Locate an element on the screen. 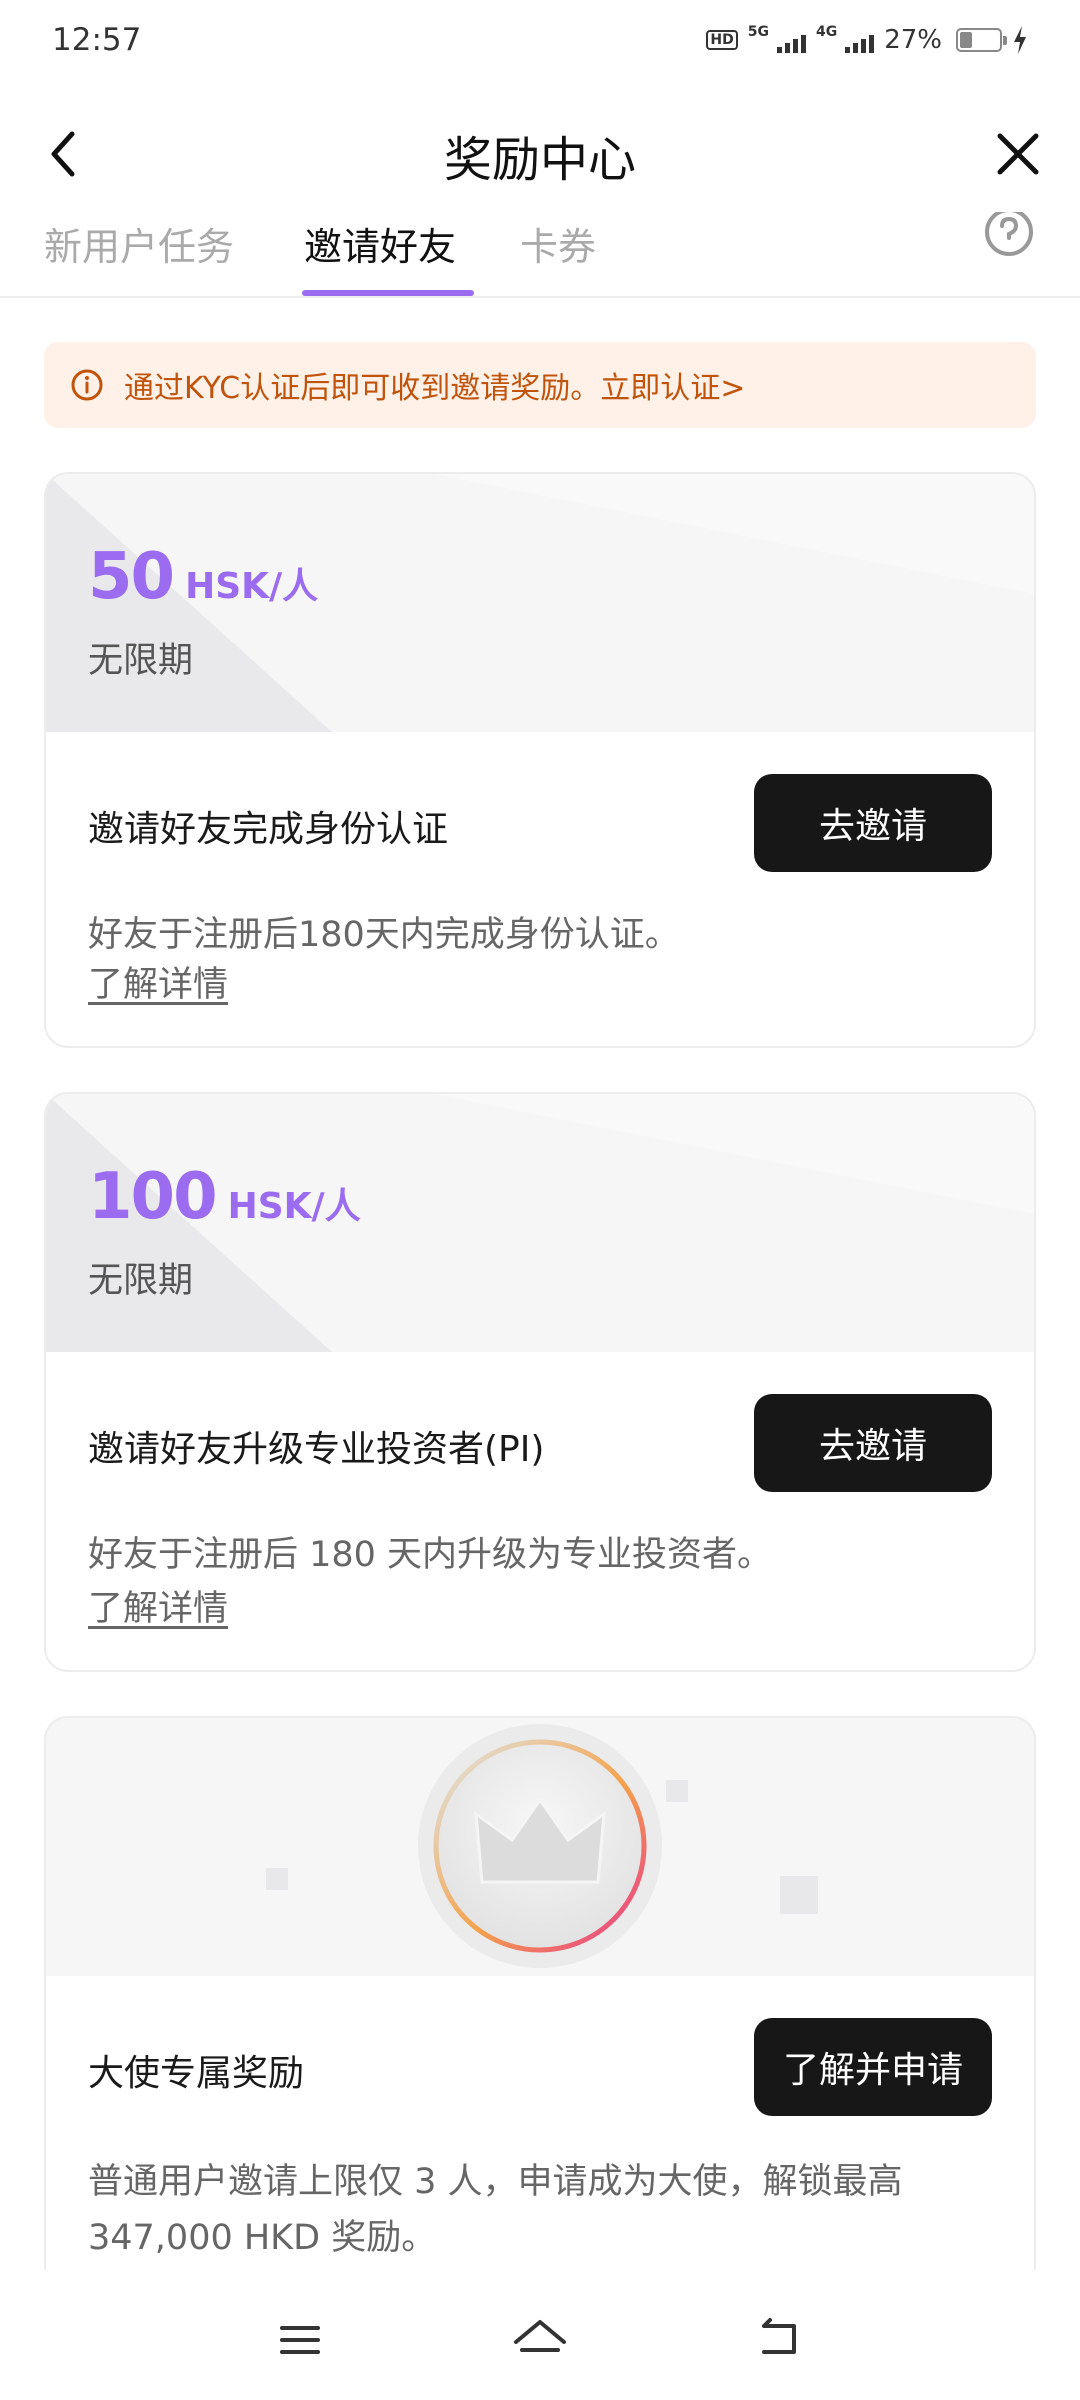  status-icons: HD 5G 4G 27% is located at coordinates (867, 39).